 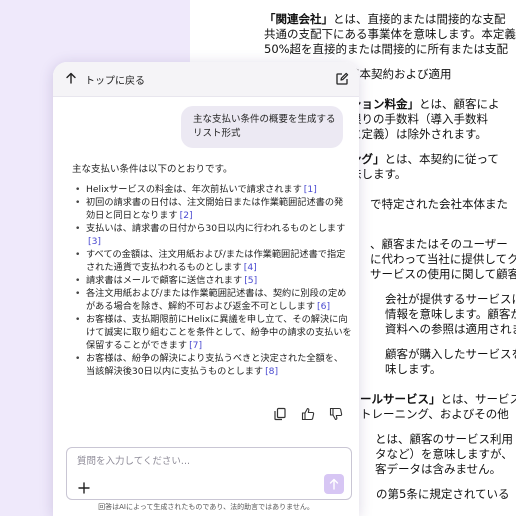 I want to click on document-line: 客データは含みません。, so click(x=438, y=469).